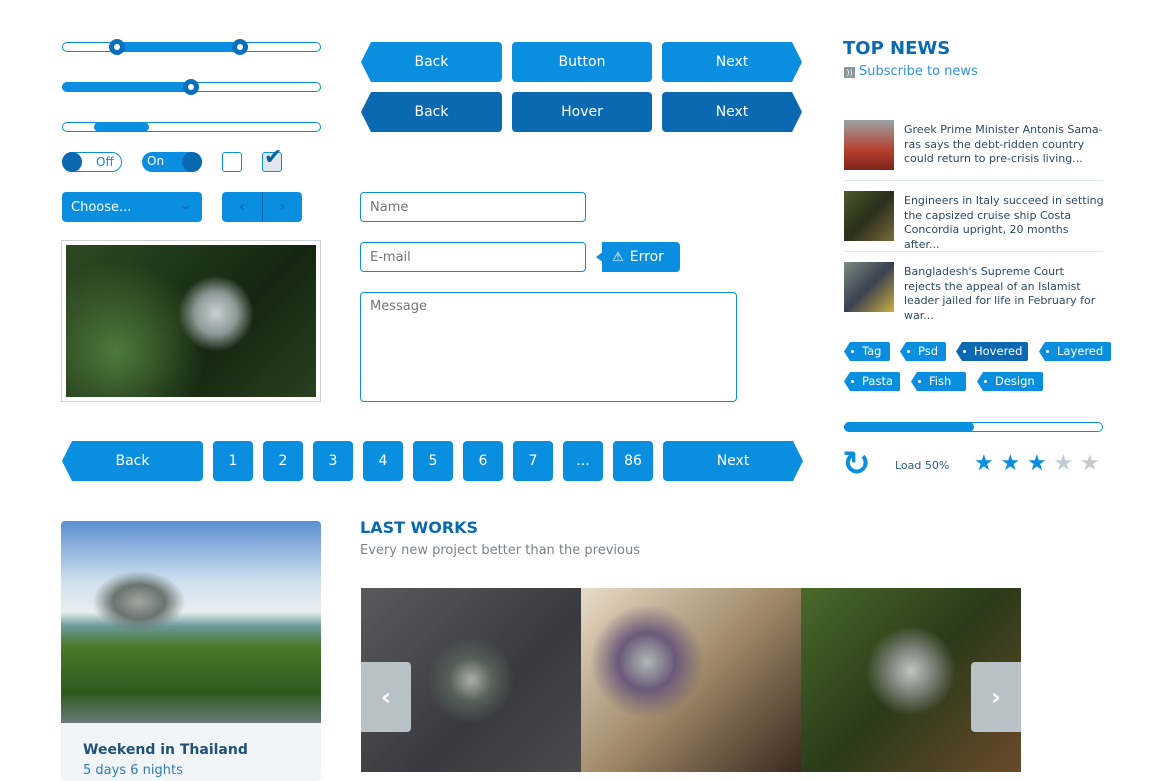 Image resolution: width=1160 pixels, height=781 pixels. What do you see at coordinates (872, 381) in the screenshot?
I see `tag: Pasta` at bounding box center [872, 381].